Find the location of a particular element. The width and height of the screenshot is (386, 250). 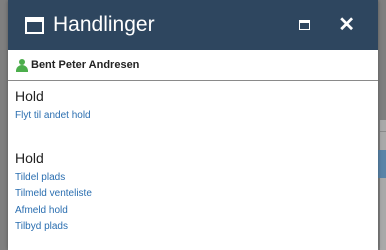

close-icon: ✕ is located at coordinates (346, 25).